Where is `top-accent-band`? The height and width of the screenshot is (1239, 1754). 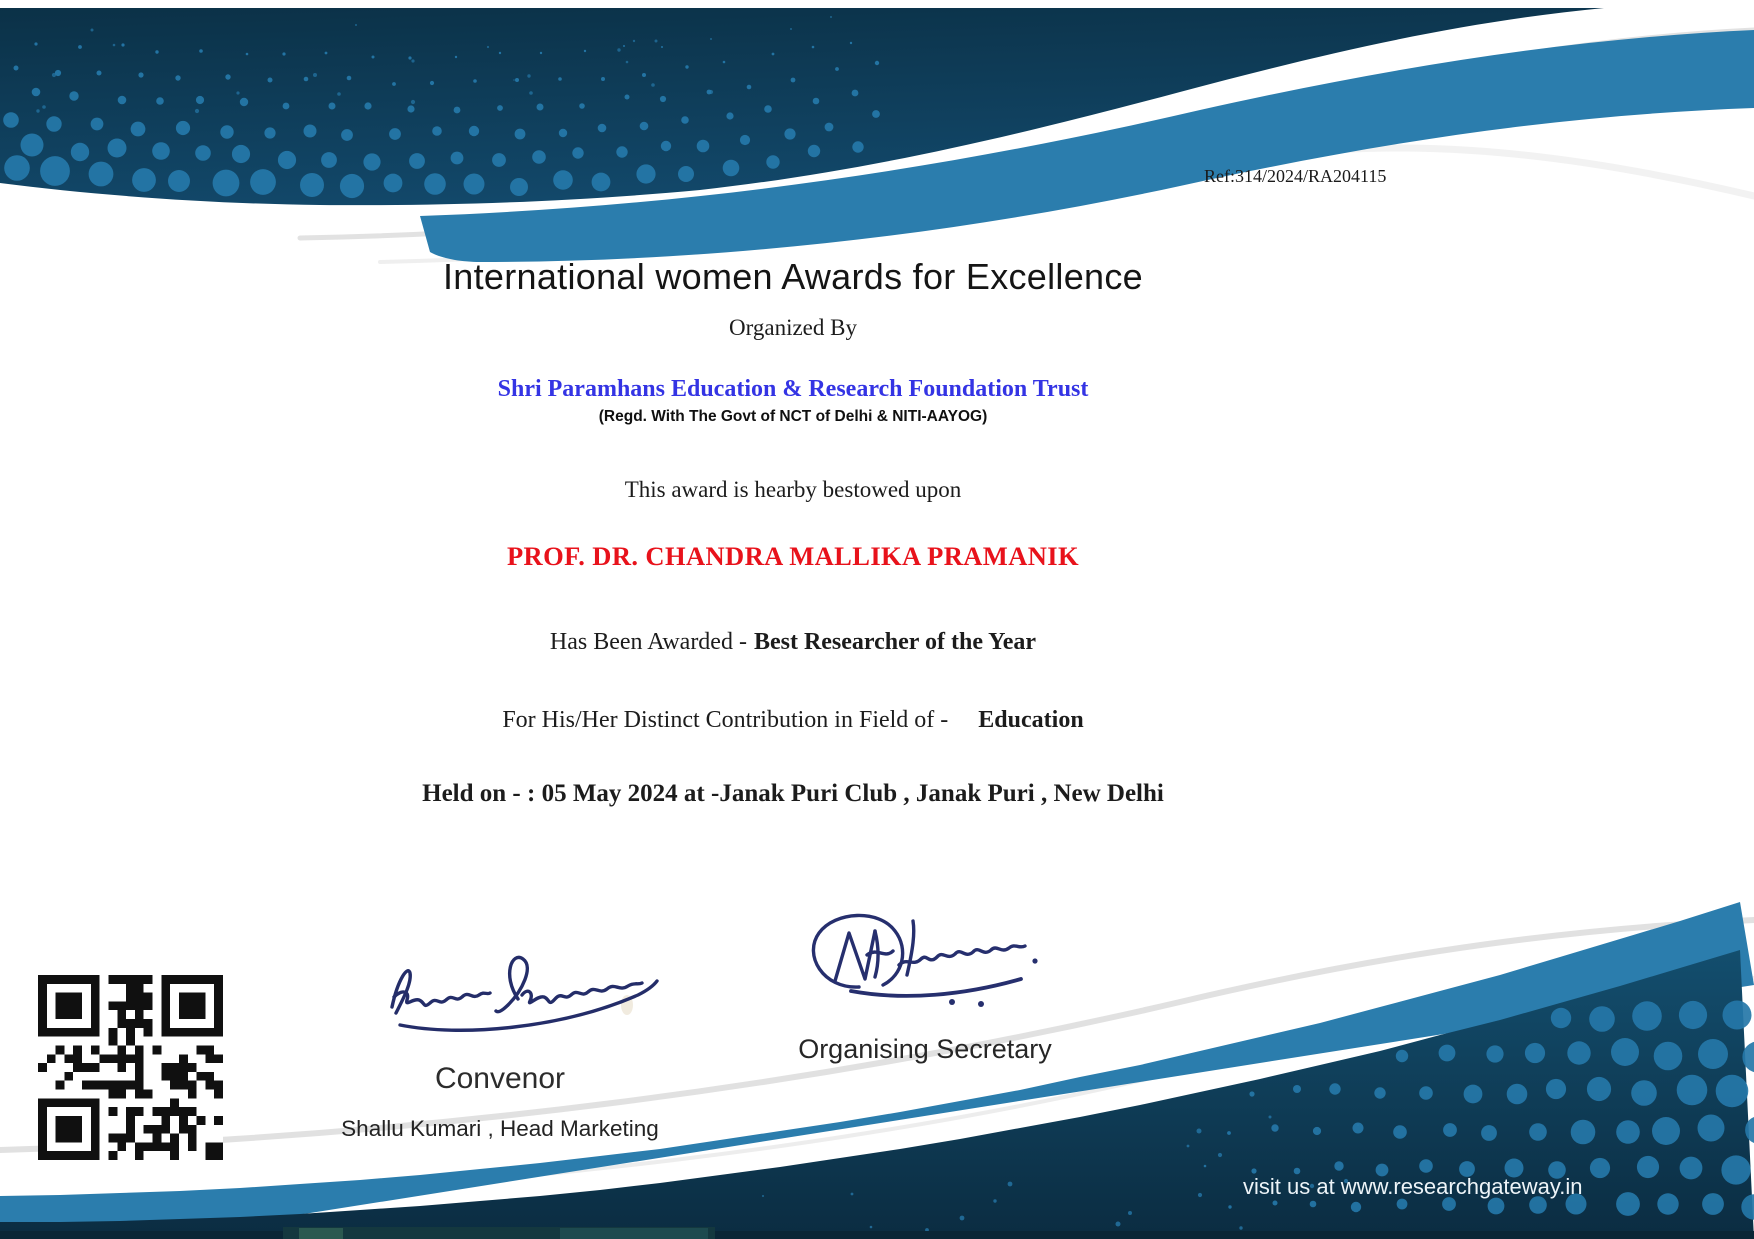 top-accent-band is located at coordinates (1087, 146).